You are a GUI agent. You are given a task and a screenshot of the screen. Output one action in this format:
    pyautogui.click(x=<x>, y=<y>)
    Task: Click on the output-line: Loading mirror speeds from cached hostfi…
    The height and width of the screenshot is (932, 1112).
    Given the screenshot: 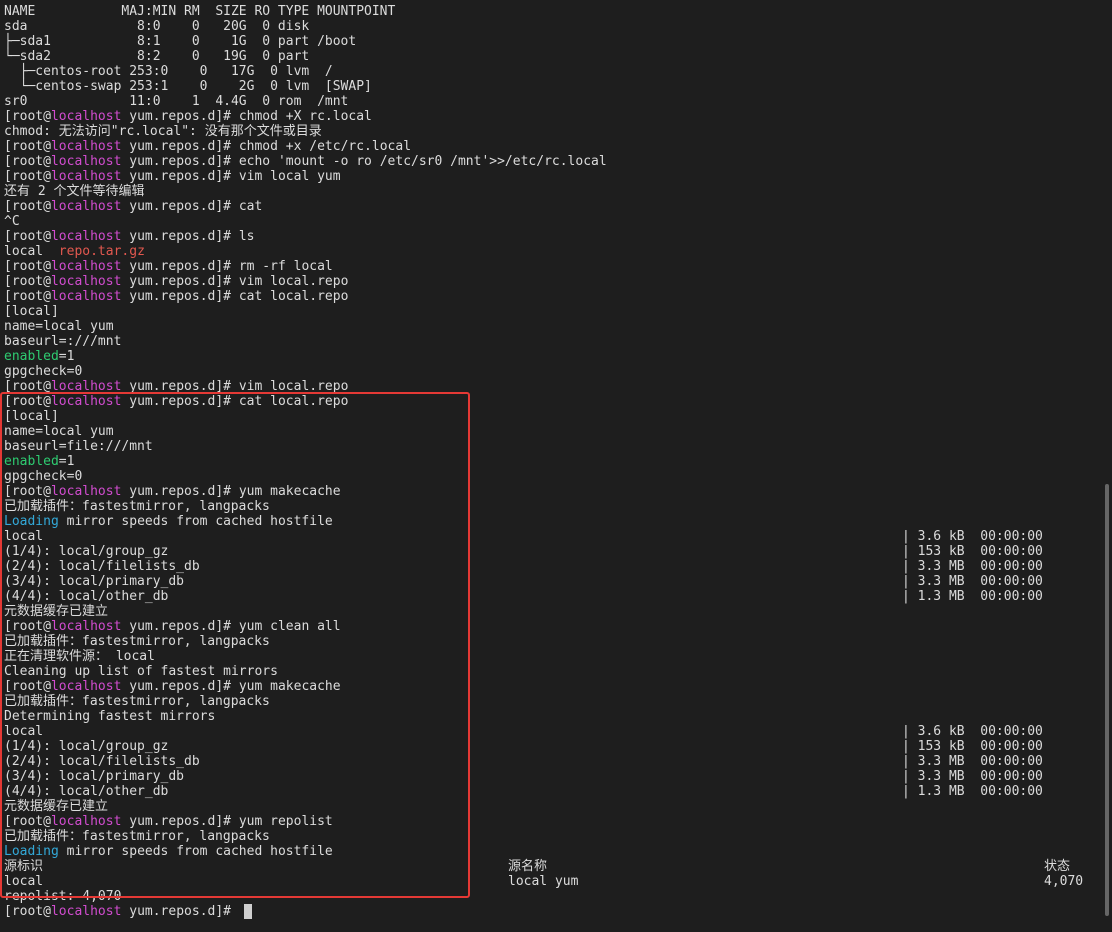 What is the action you would take?
    pyautogui.click(x=168, y=521)
    